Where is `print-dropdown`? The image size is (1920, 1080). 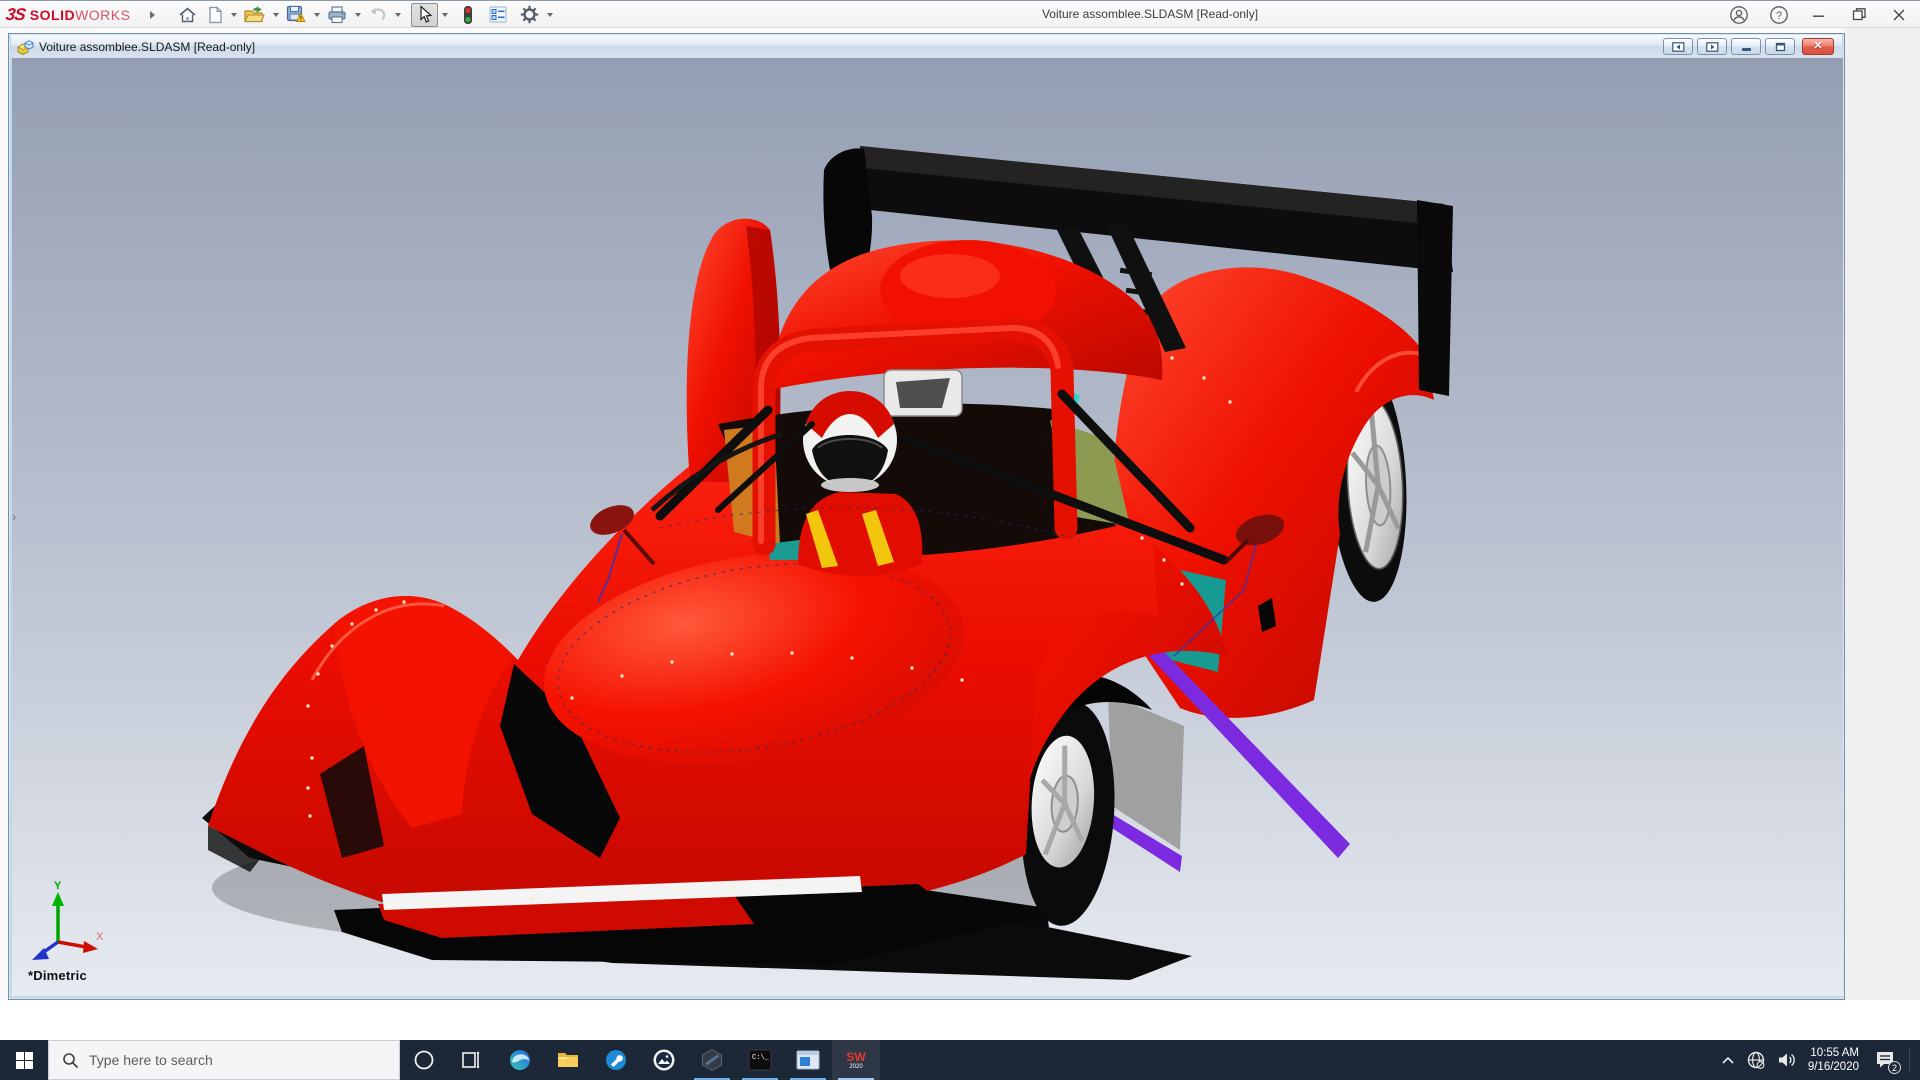 print-dropdown is located at coordinates (358, 15).